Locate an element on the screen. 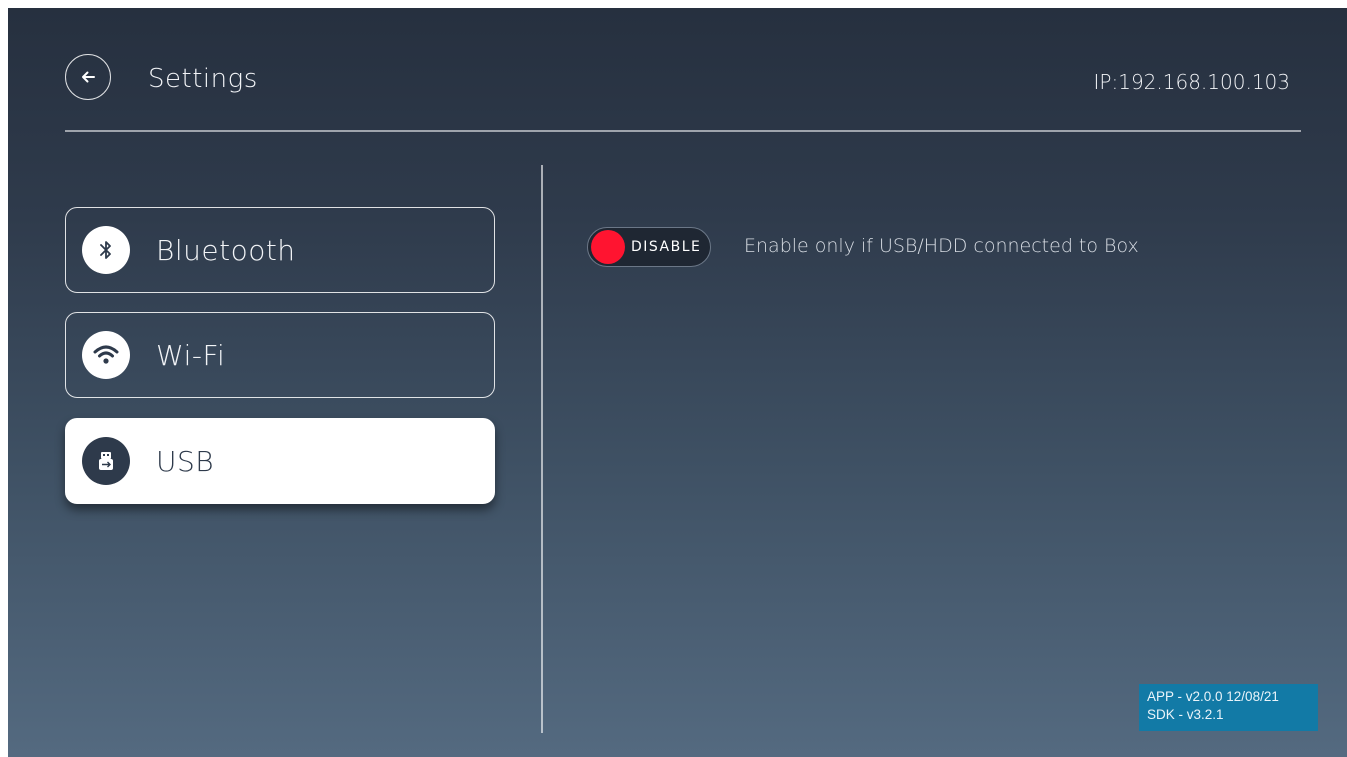 This screenshot has width=1347, height=757. sidebar-item-bluetooth: Bluetooth is located at coordinates (280, 250).